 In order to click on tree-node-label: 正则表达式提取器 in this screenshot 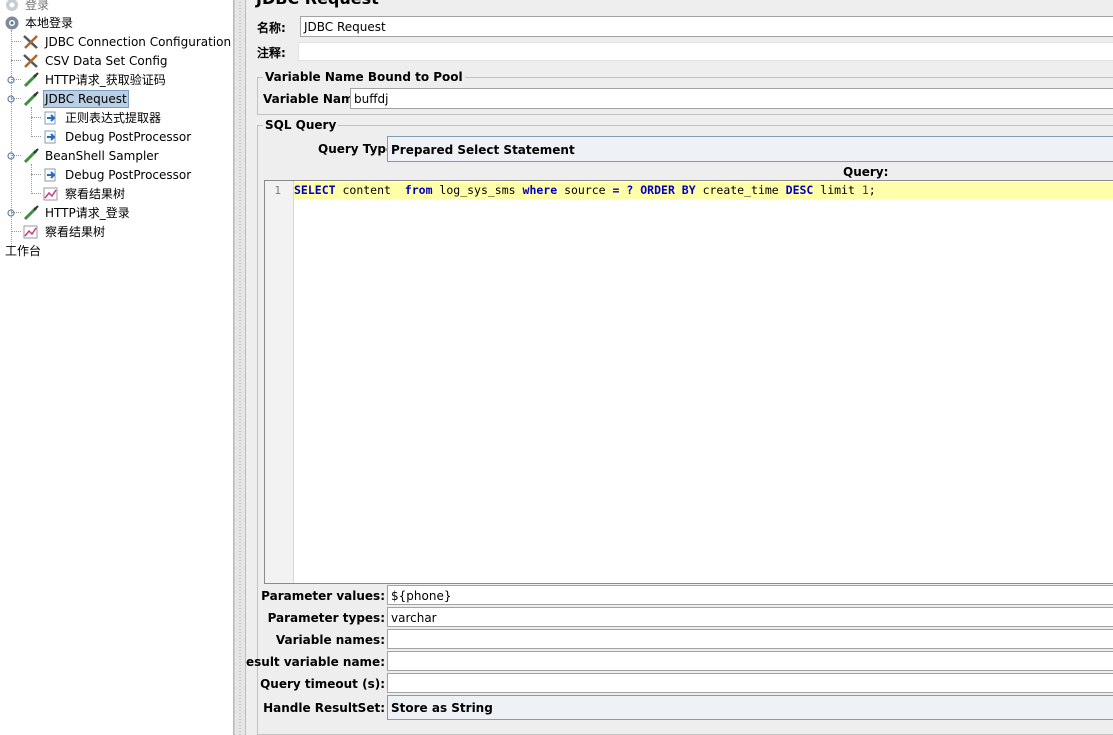, I will do `click(113, 118)`.